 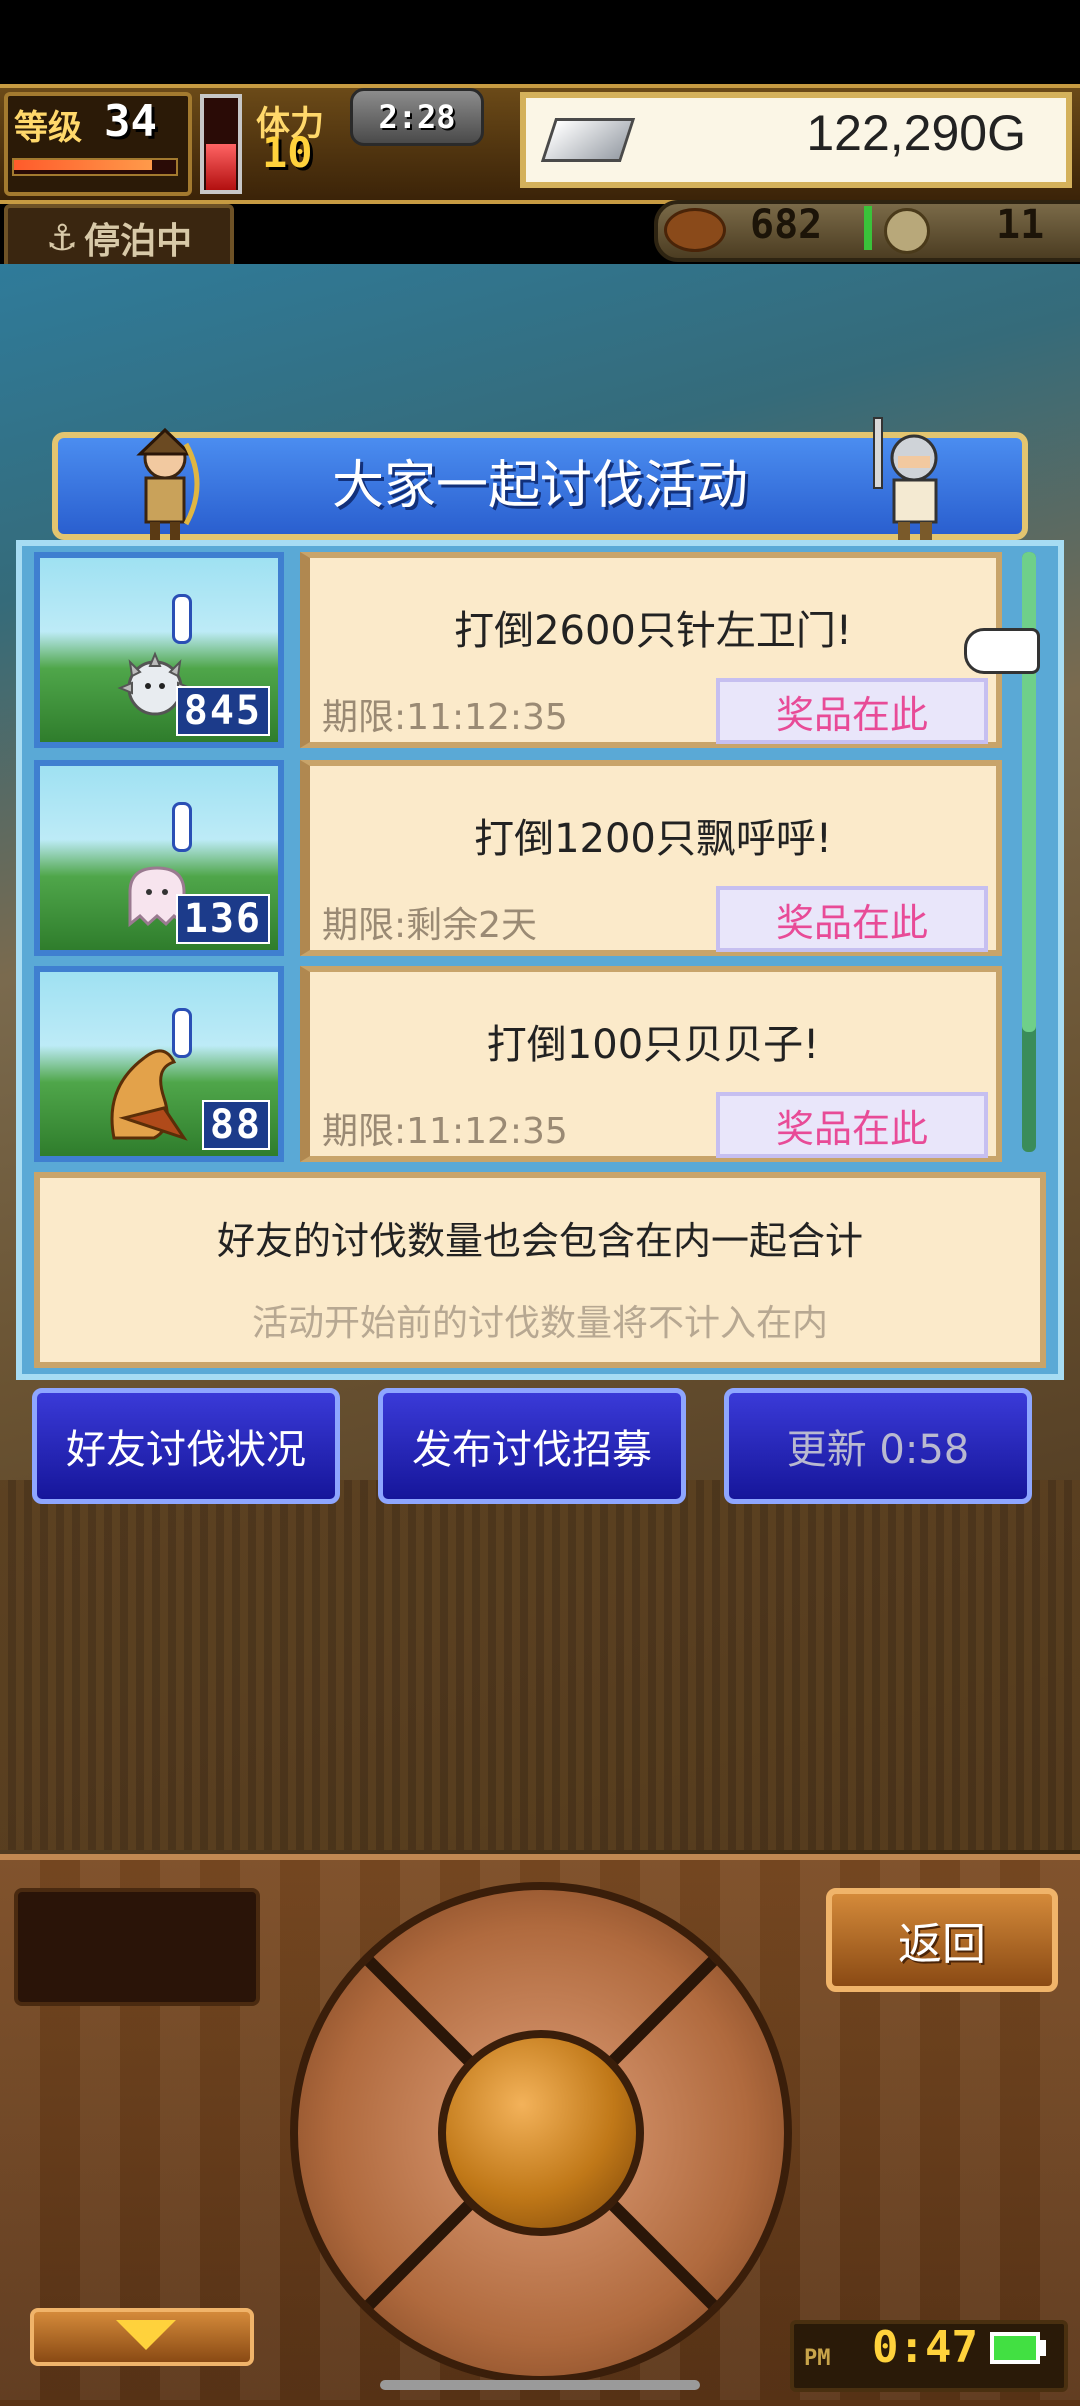 I want to click on info-note: 好友的讨伐数量也会包含在内一起合计, so click(x=539, y=1241).